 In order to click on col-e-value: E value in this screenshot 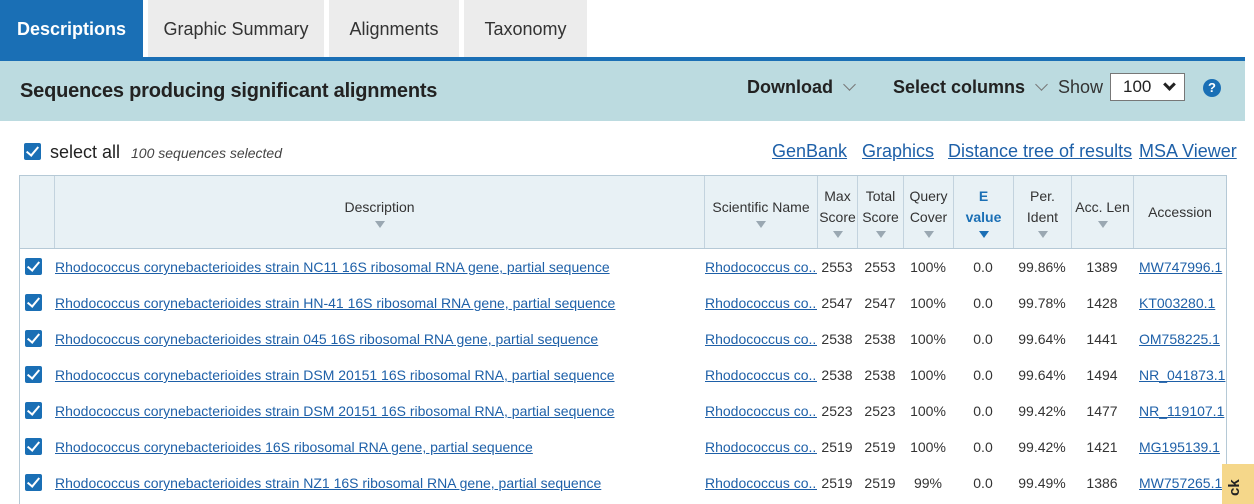, I will do `click(983, 212)`.